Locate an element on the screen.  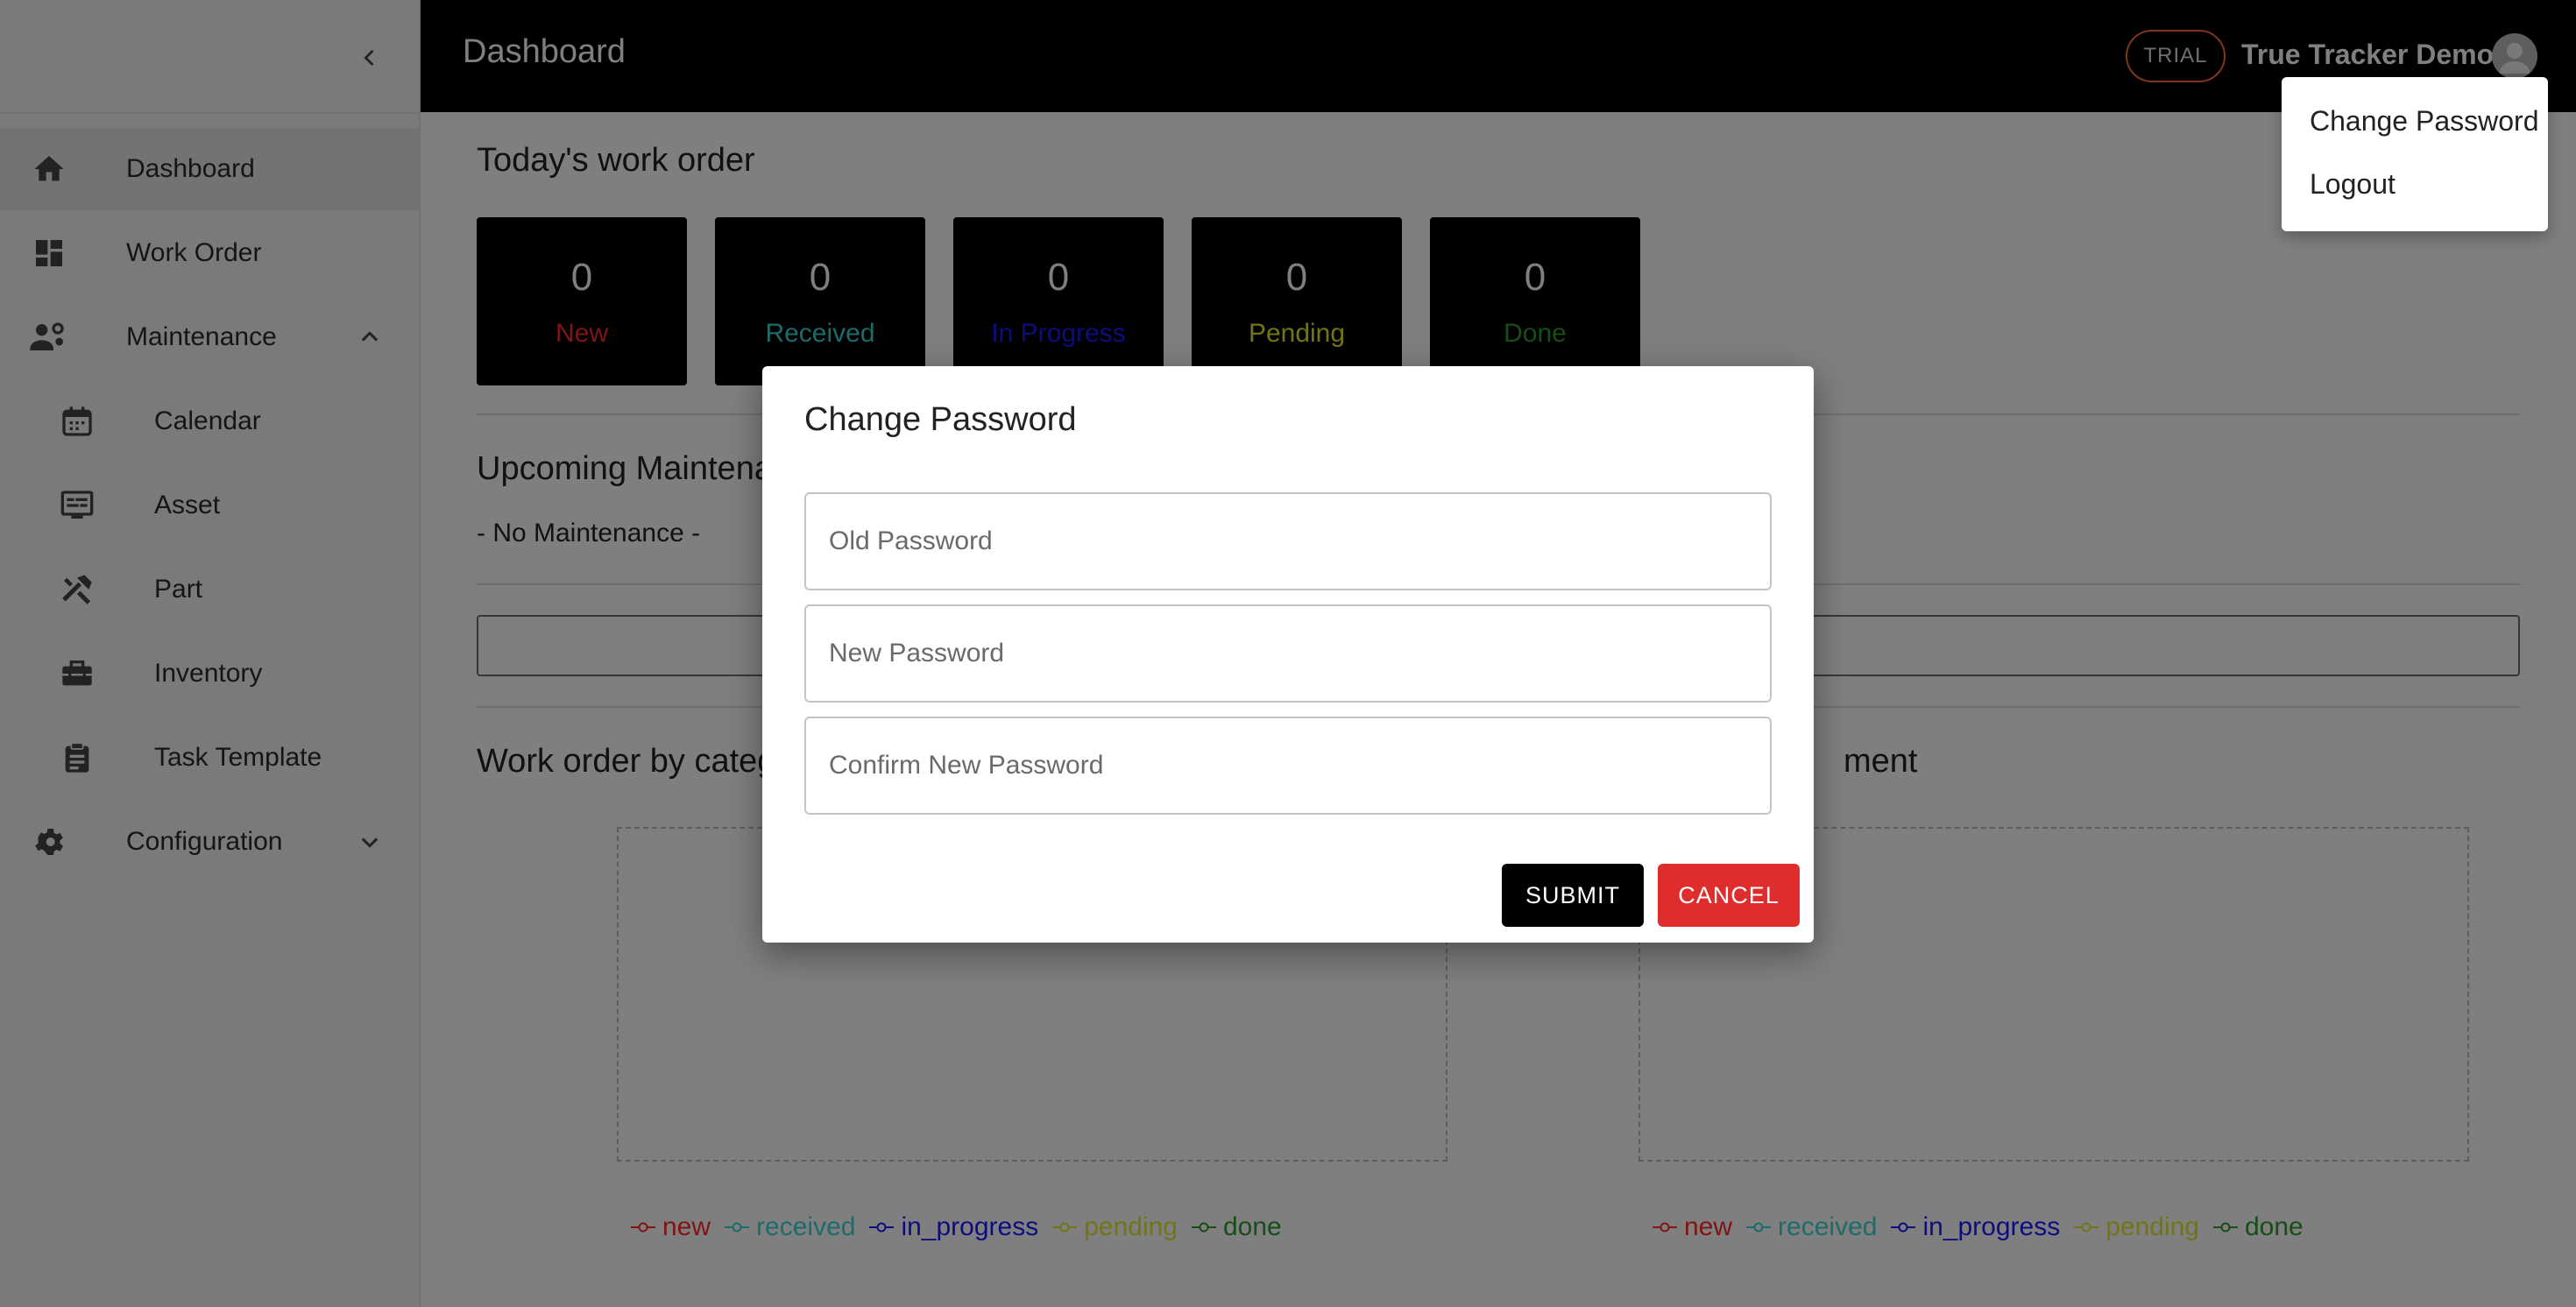
new-password-input is located at coordinates (1288, 653).